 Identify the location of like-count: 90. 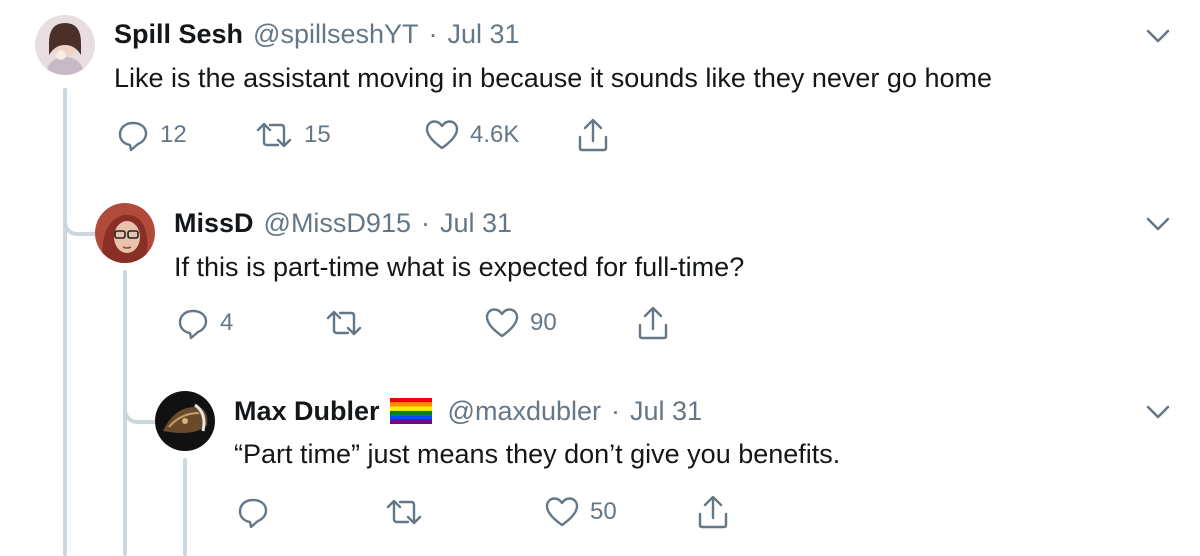
(543, 322).